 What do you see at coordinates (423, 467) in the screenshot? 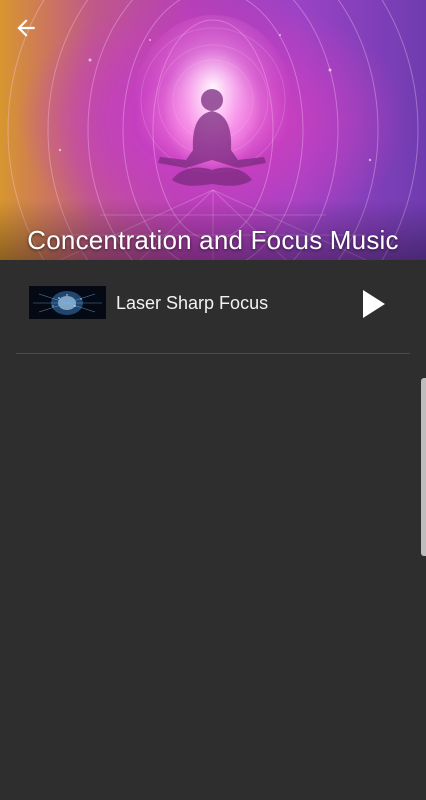
I see `scrollbar` at bounding box center [423, 467].